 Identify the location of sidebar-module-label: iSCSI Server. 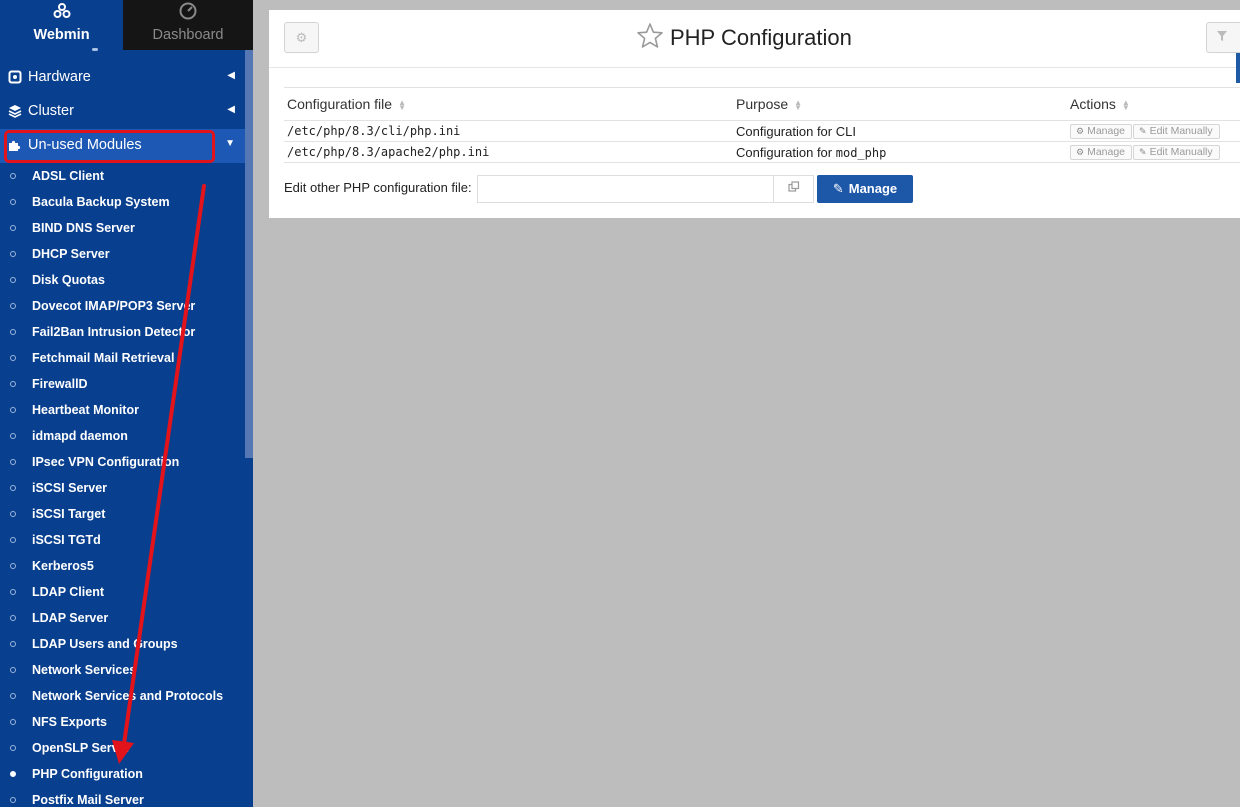
(70, 488).